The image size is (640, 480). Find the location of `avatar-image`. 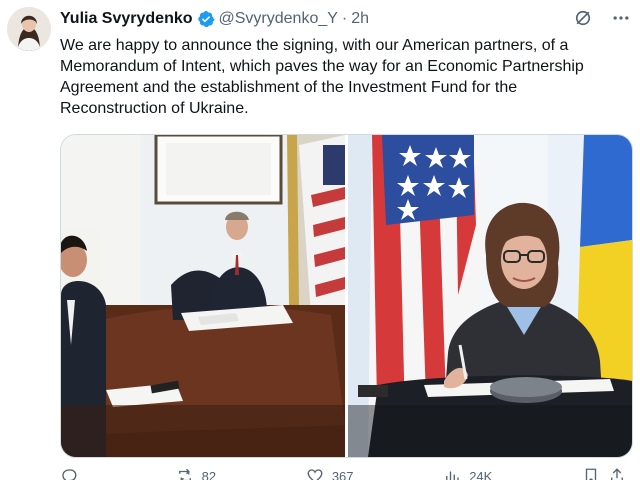

avatar-image is located at coordinates (29, 29).